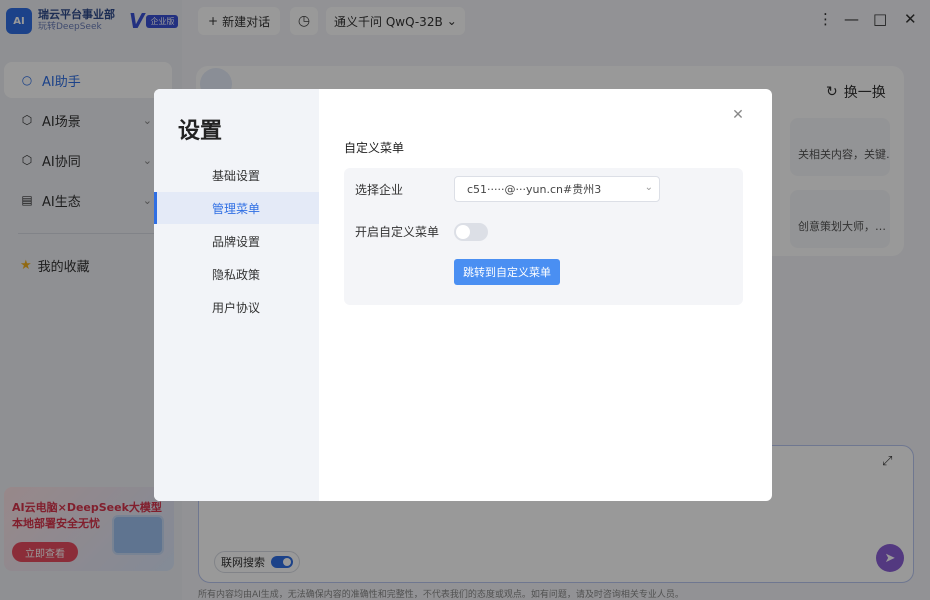 This screenshot has width=930, height=600. I want to click on dialog-title: 设置, so click(200, 131).